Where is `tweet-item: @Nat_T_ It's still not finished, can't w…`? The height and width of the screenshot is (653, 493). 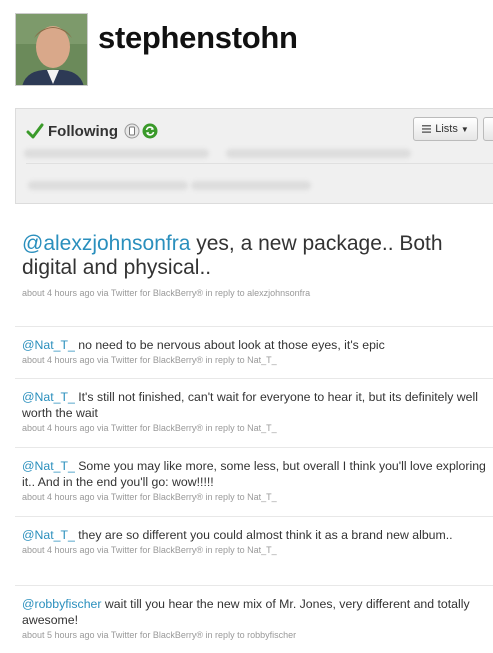
tweet-item: @Nat_T_ It's still not finished, can't w… is located at coordinates (254, 405).